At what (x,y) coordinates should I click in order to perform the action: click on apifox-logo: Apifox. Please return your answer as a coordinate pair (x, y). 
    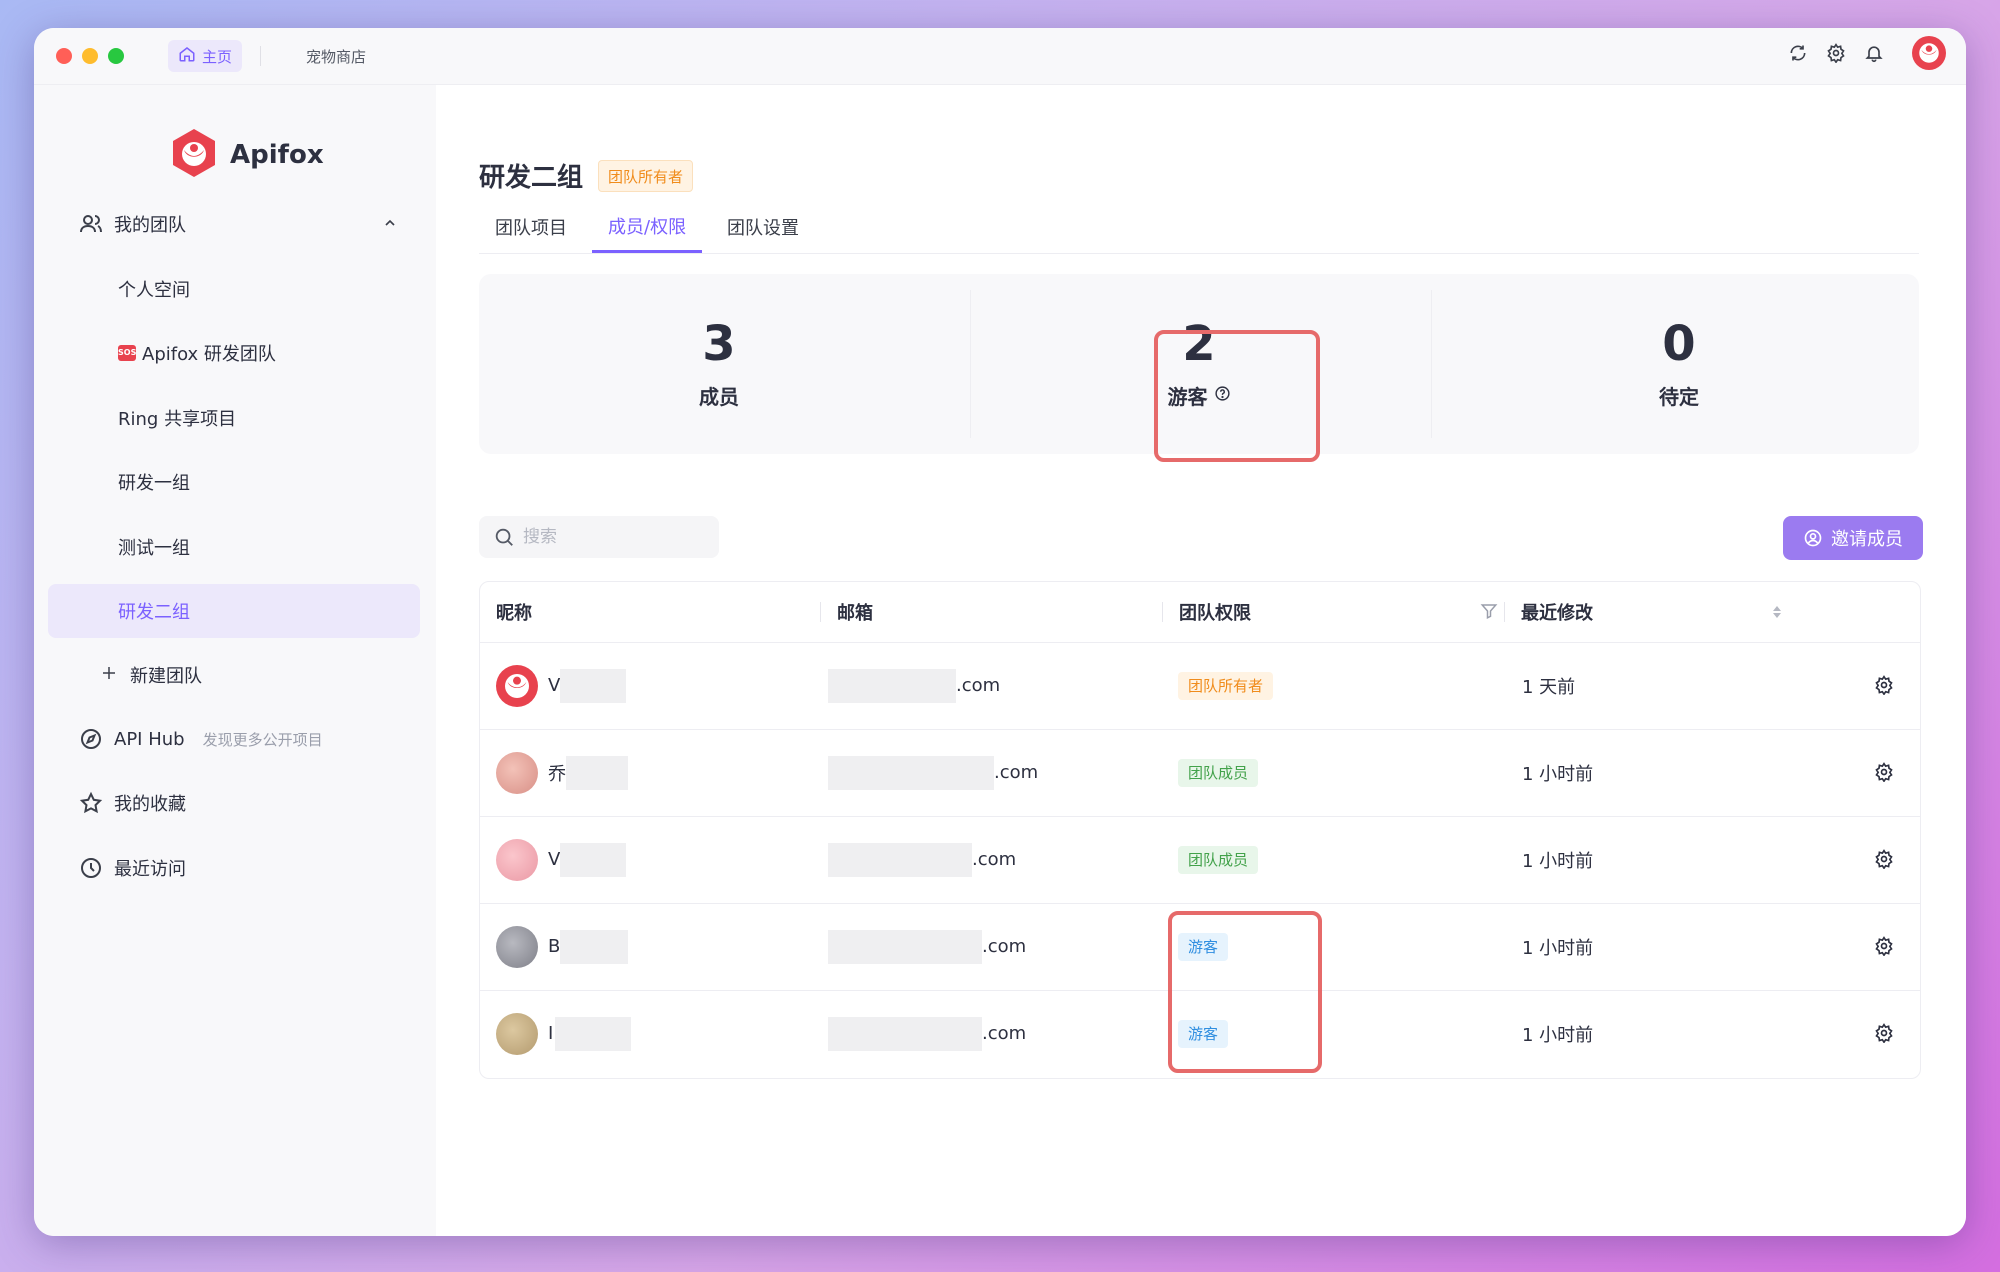
    Looking at the image, I should click on (247, 155).